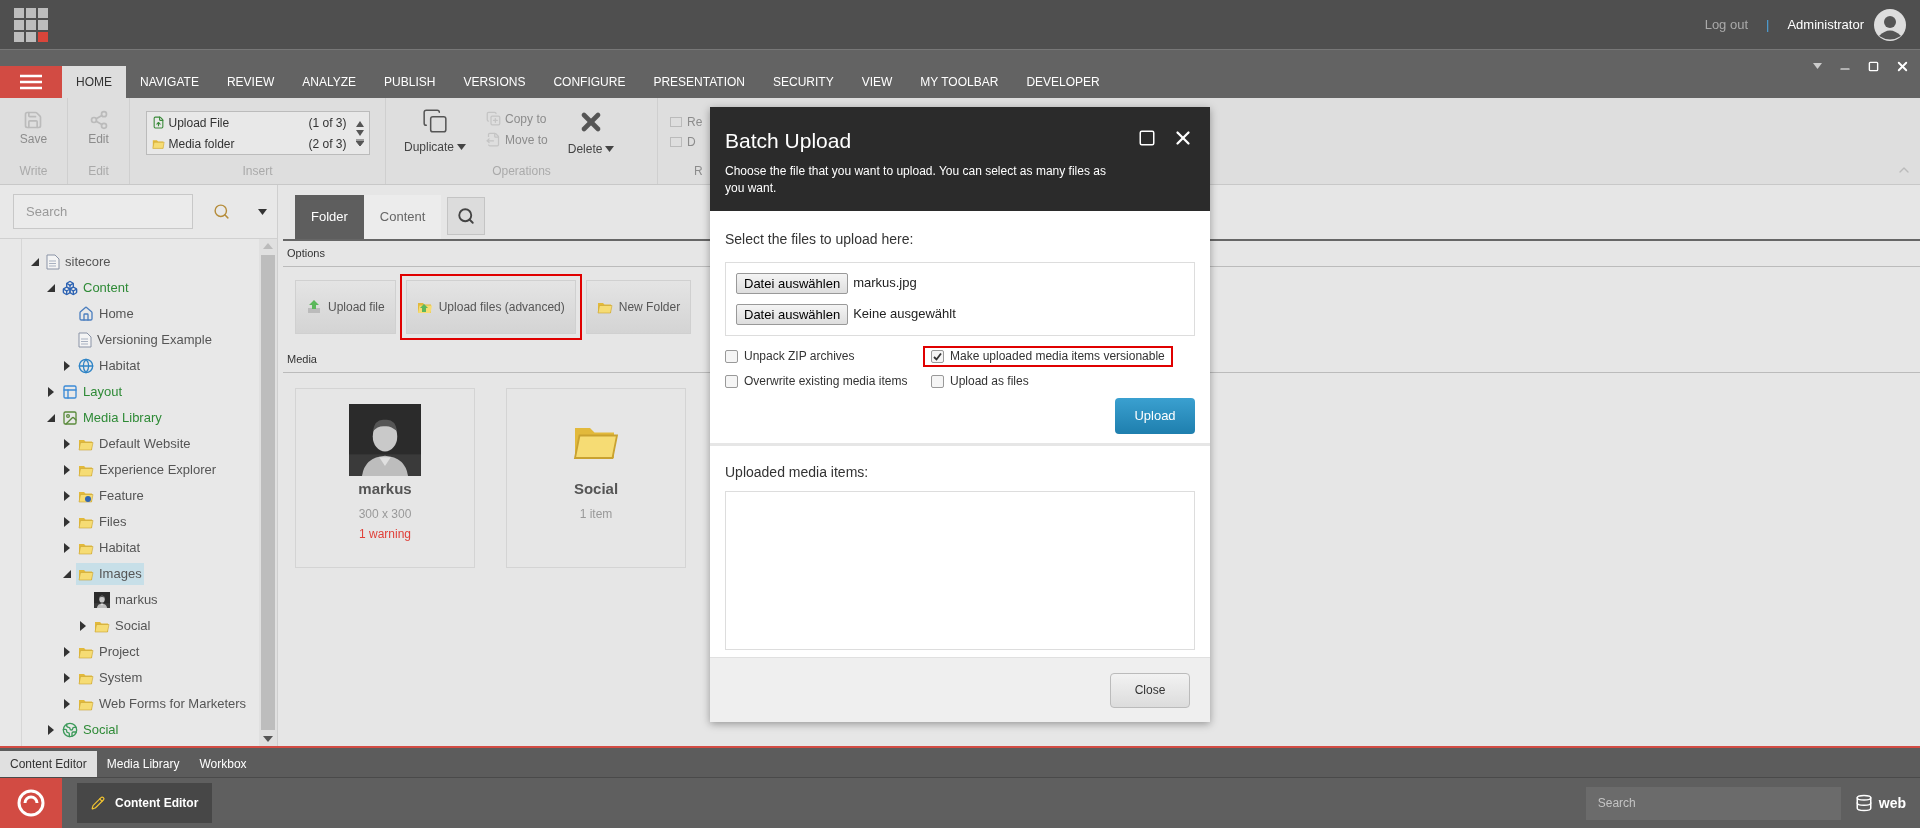 Image resolution: width=1920 pixels, height=828 pixels. Describe the element at coordinates (490, 307) in the screenshot. I see `option-button: Upload files (advanced)` at that location.